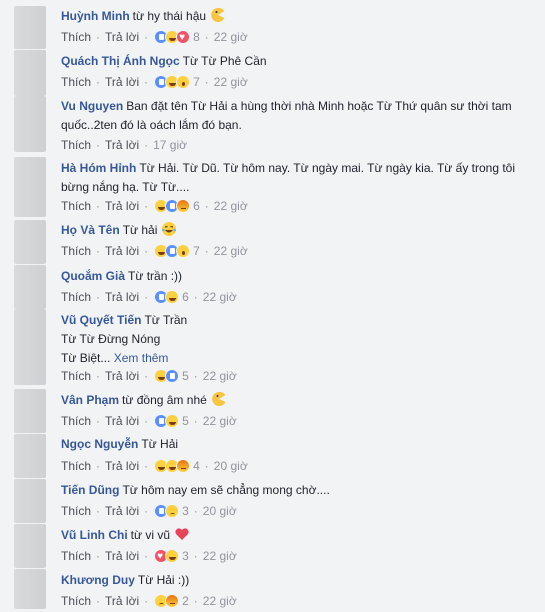 This screenshot has height=612, width=545. I want to click on commenter-name: Hà Hóm Hỉnh, so click(98, 168).